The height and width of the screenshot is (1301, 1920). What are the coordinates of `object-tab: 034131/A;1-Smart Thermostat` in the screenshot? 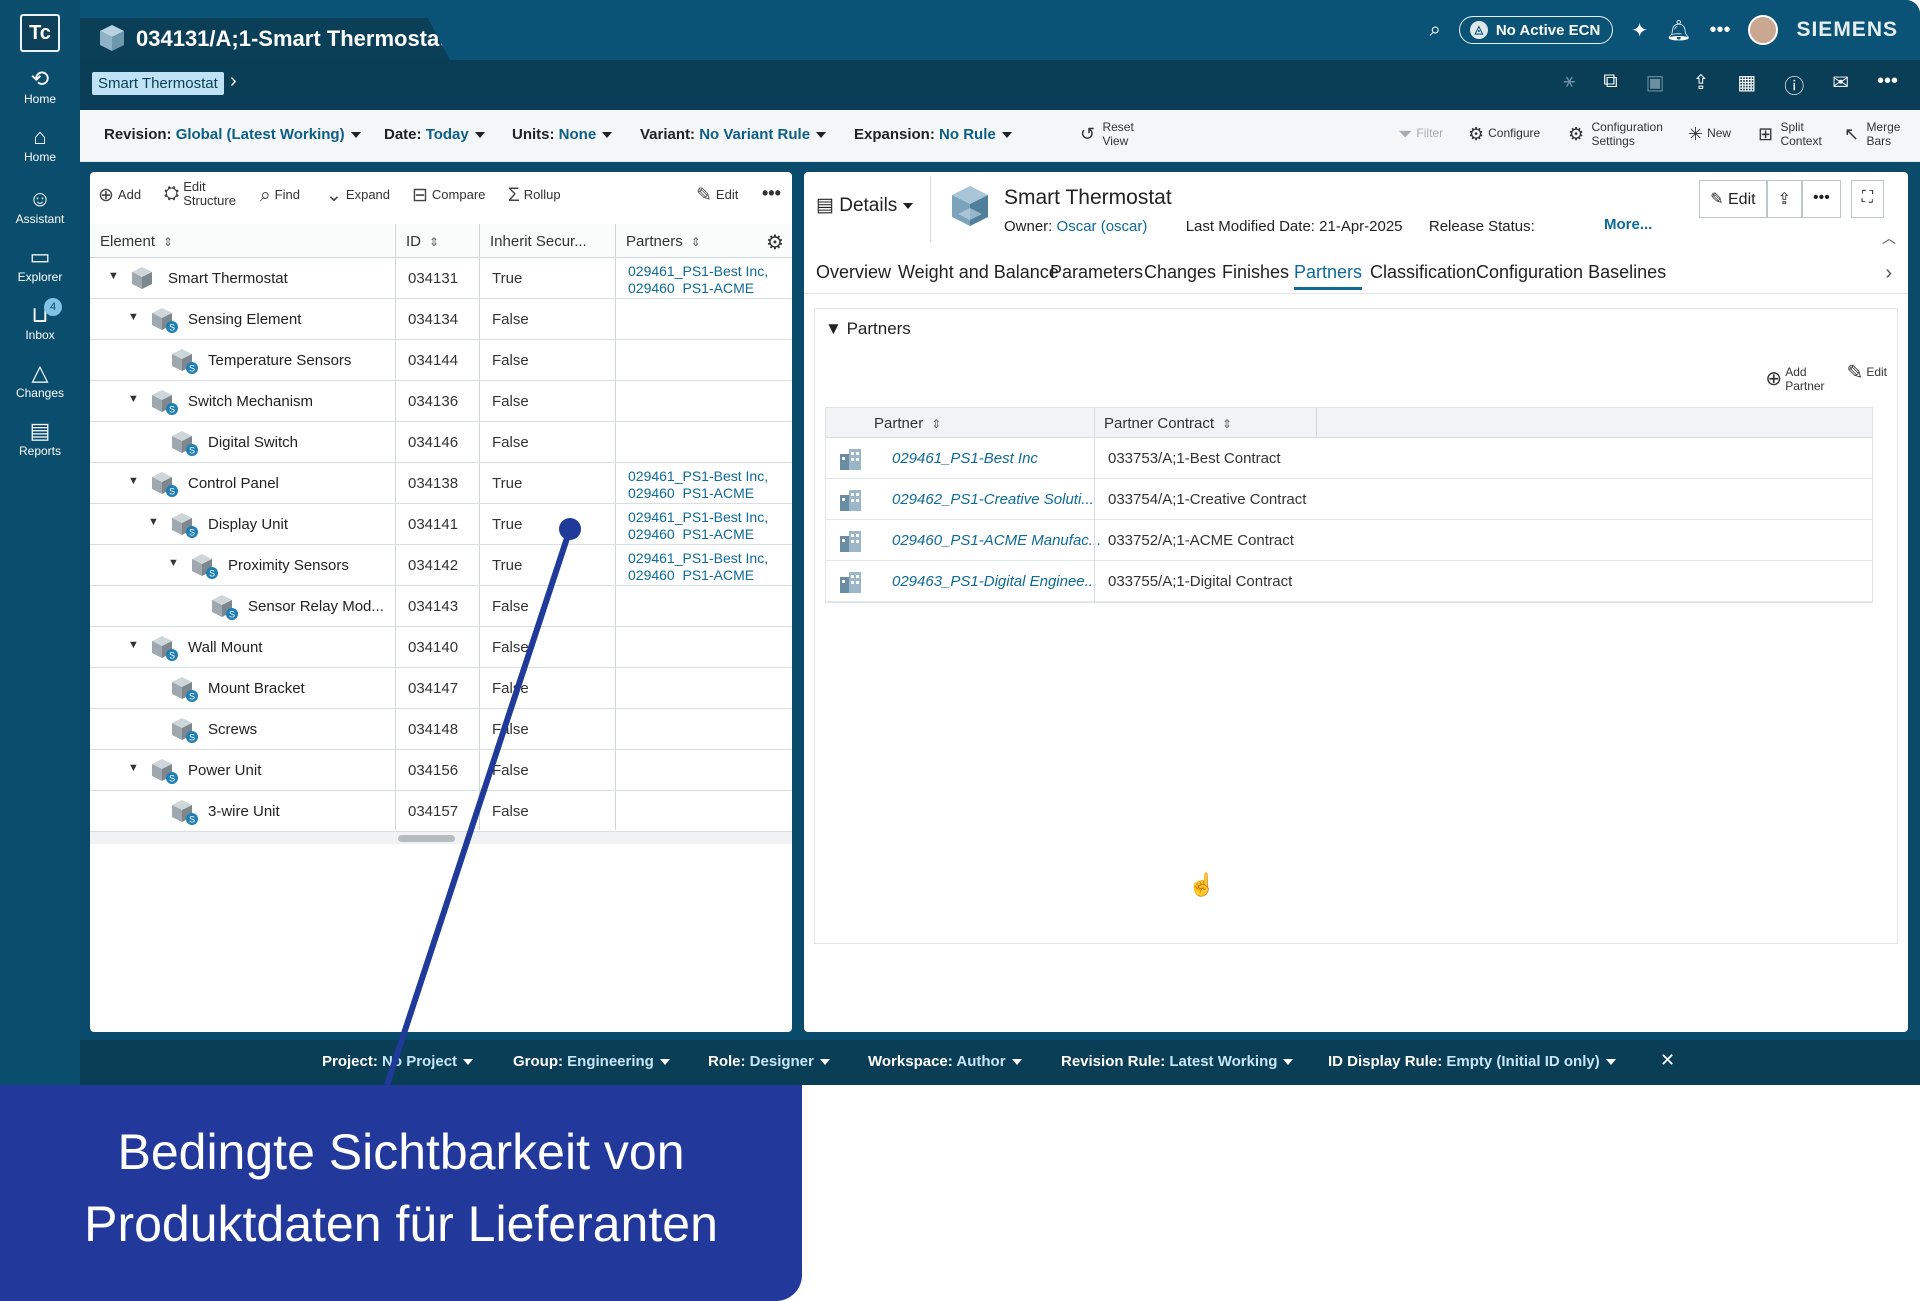 It's located at (265, 39).